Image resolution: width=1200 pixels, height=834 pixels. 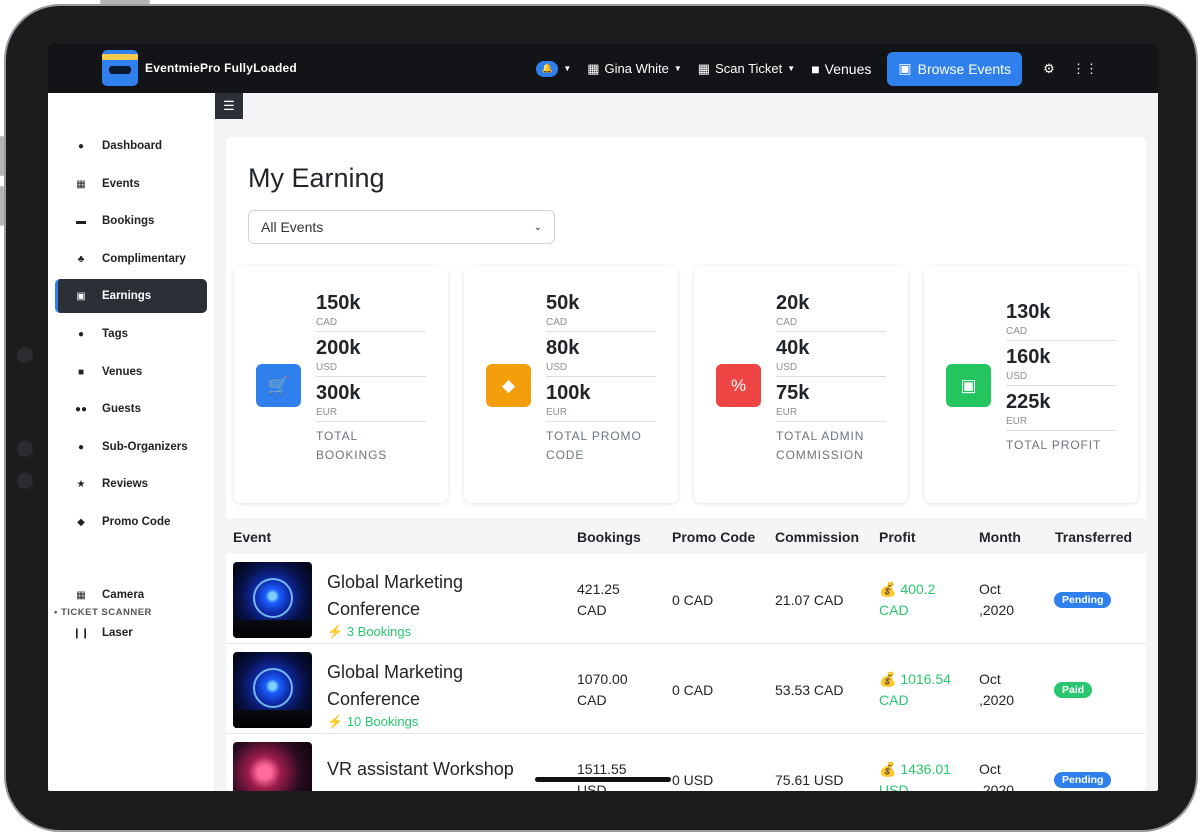 I want to click on sidebar-item-tags: ● Tags, so click(x=131, y=334).